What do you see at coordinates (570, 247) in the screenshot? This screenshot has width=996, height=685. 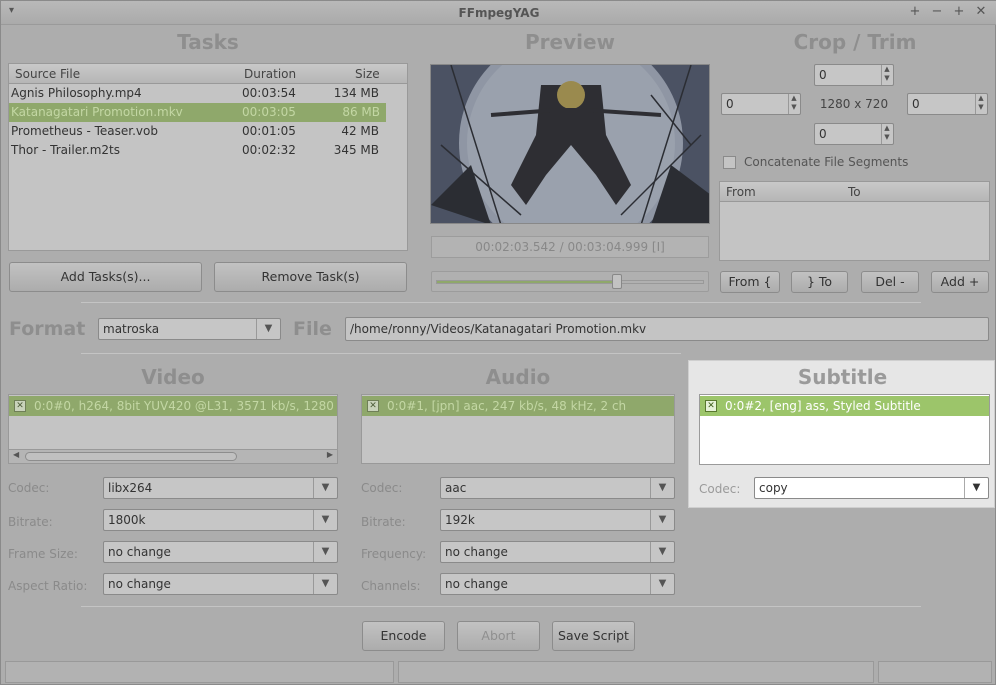 I see `preview-time-display: 00:02:03.542 / 00:03:04.999 [I]` at bounding box center [570, 247].